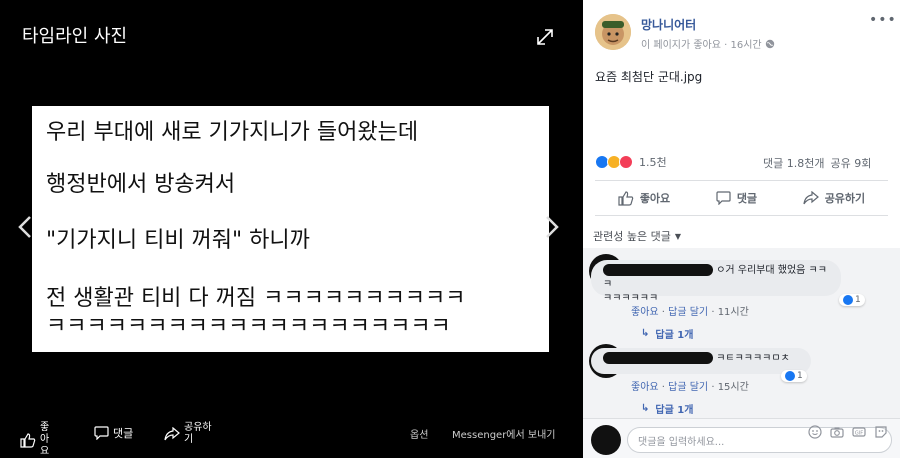 This screenshot has height=458, width=900. I want to click on comment-bubble: ㅋㅌㅋㅋㅋㅋㅁㅊ, so click(701, 361).